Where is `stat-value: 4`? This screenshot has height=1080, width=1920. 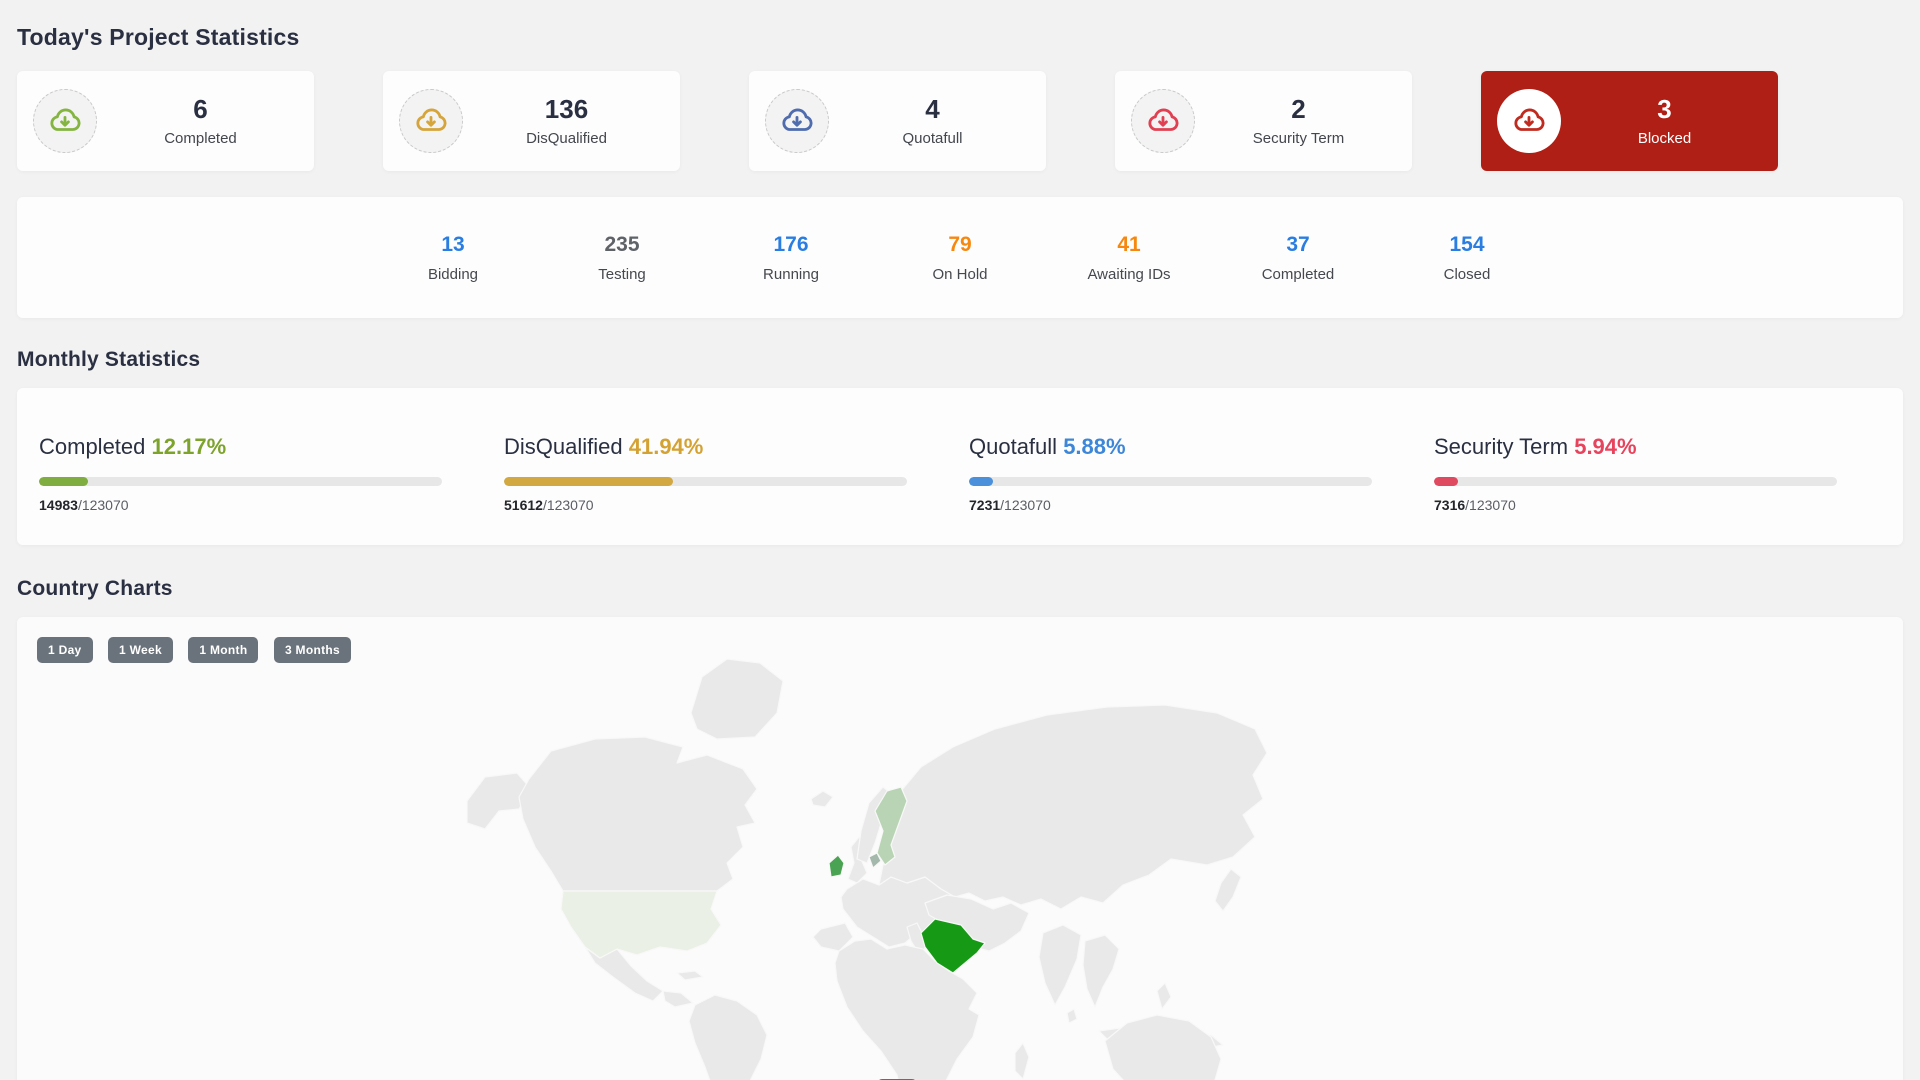
stat-value: 4 is located at coordinates (932, 108).